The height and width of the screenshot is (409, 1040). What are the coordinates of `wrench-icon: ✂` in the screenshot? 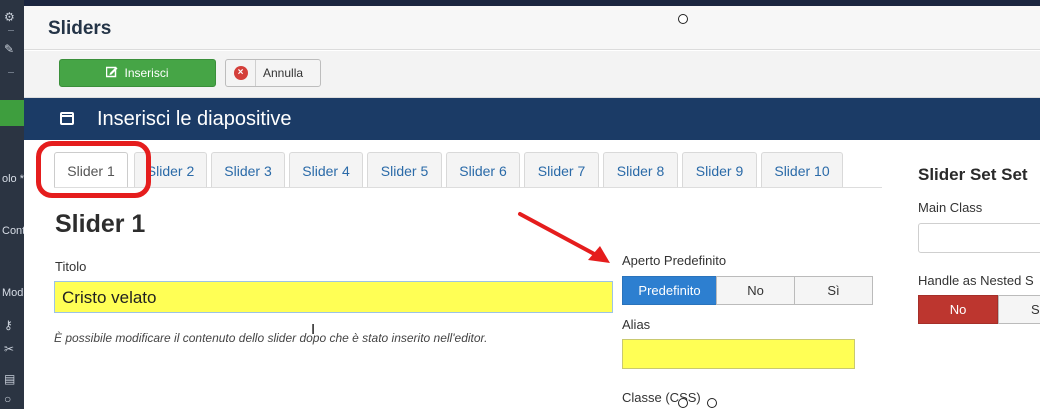 It's located at (9, 349).